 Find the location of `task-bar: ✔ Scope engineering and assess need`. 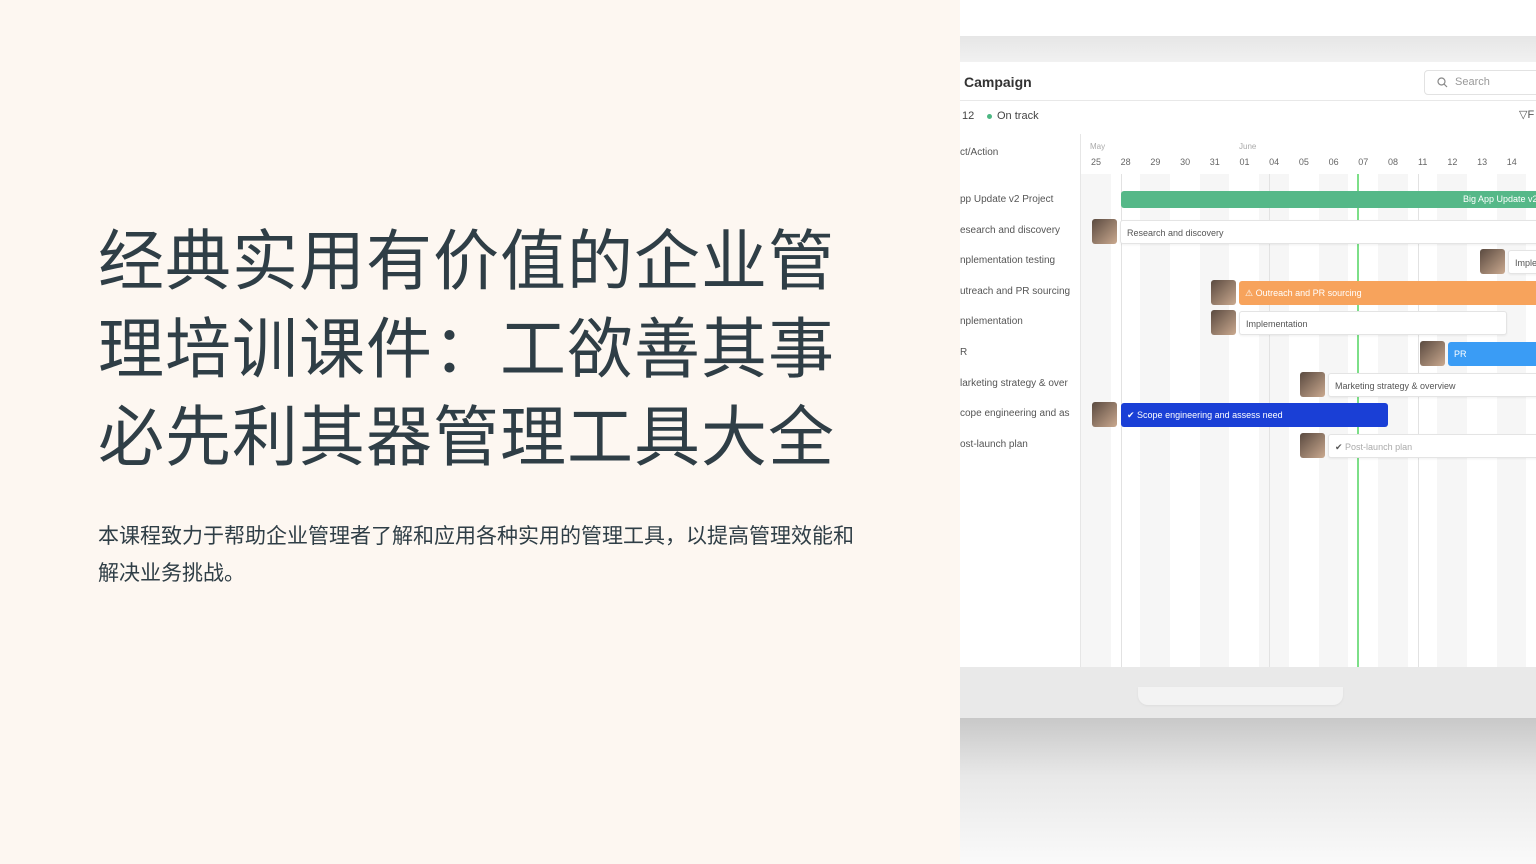

task-bar: ✔ Scope engineering and assess need is located at coordinates (1254, 415).